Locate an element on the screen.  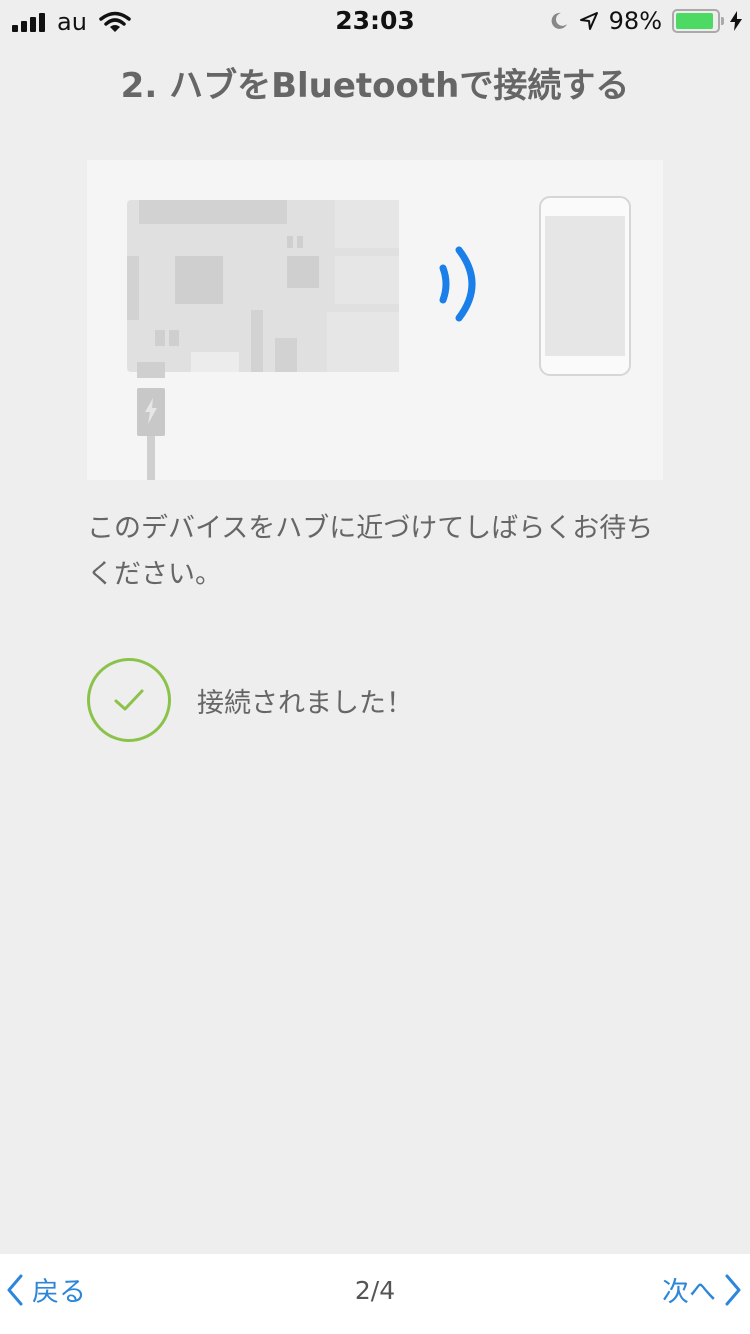
next-label: 次へ is located at coordinates (689, 1292).